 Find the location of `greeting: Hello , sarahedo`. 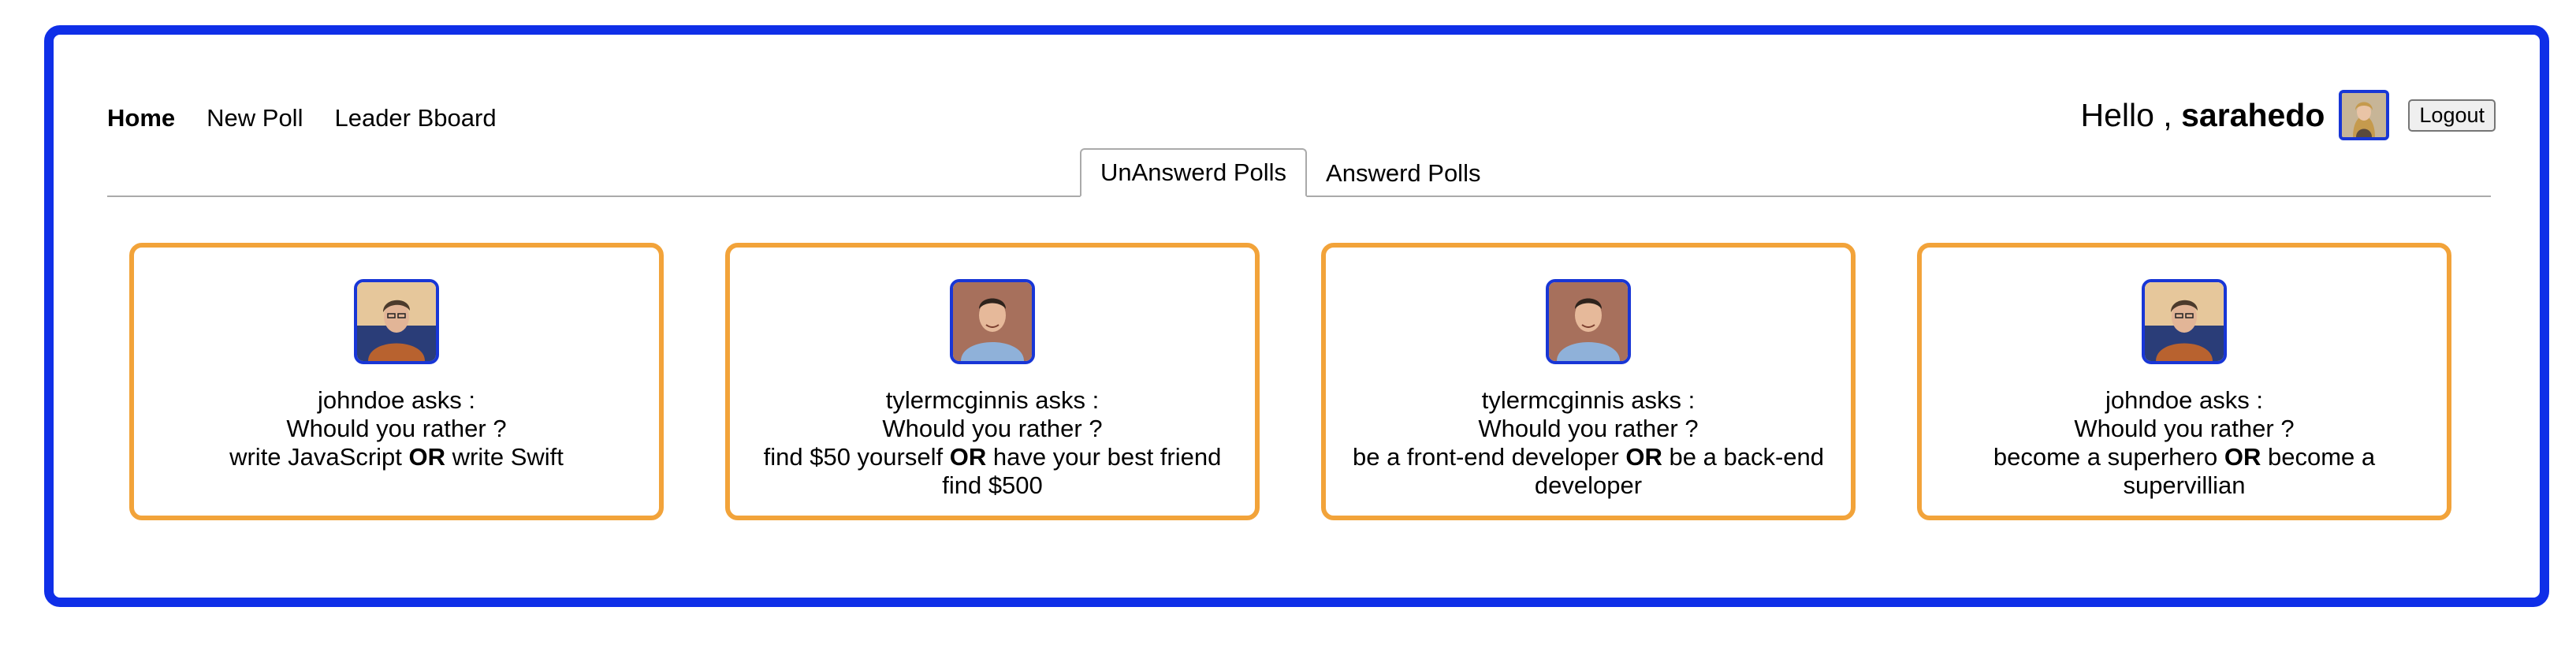

greeting: Hello , sarahedo is located at coordinates (2202, 115).